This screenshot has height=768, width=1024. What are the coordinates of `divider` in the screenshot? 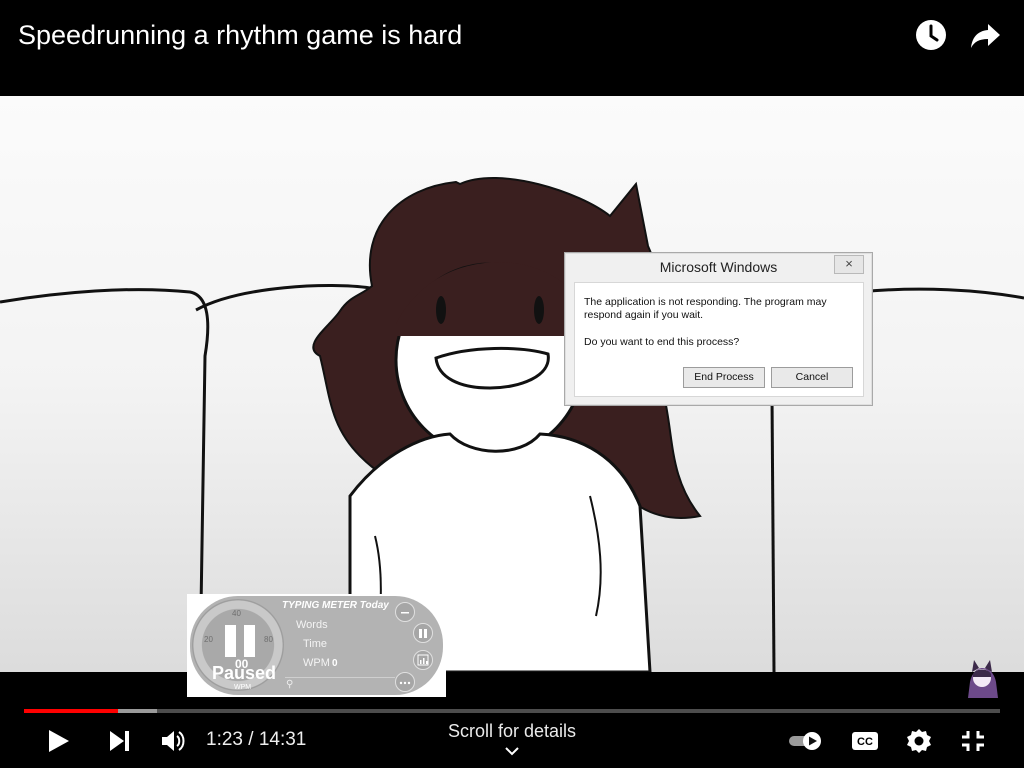 It's located at (340, 677).